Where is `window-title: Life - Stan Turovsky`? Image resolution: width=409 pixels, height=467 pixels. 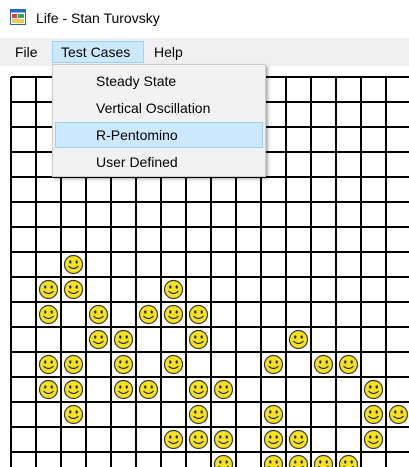 window-title: Life - Stan Turovsky is located at coordinates (98, 18).